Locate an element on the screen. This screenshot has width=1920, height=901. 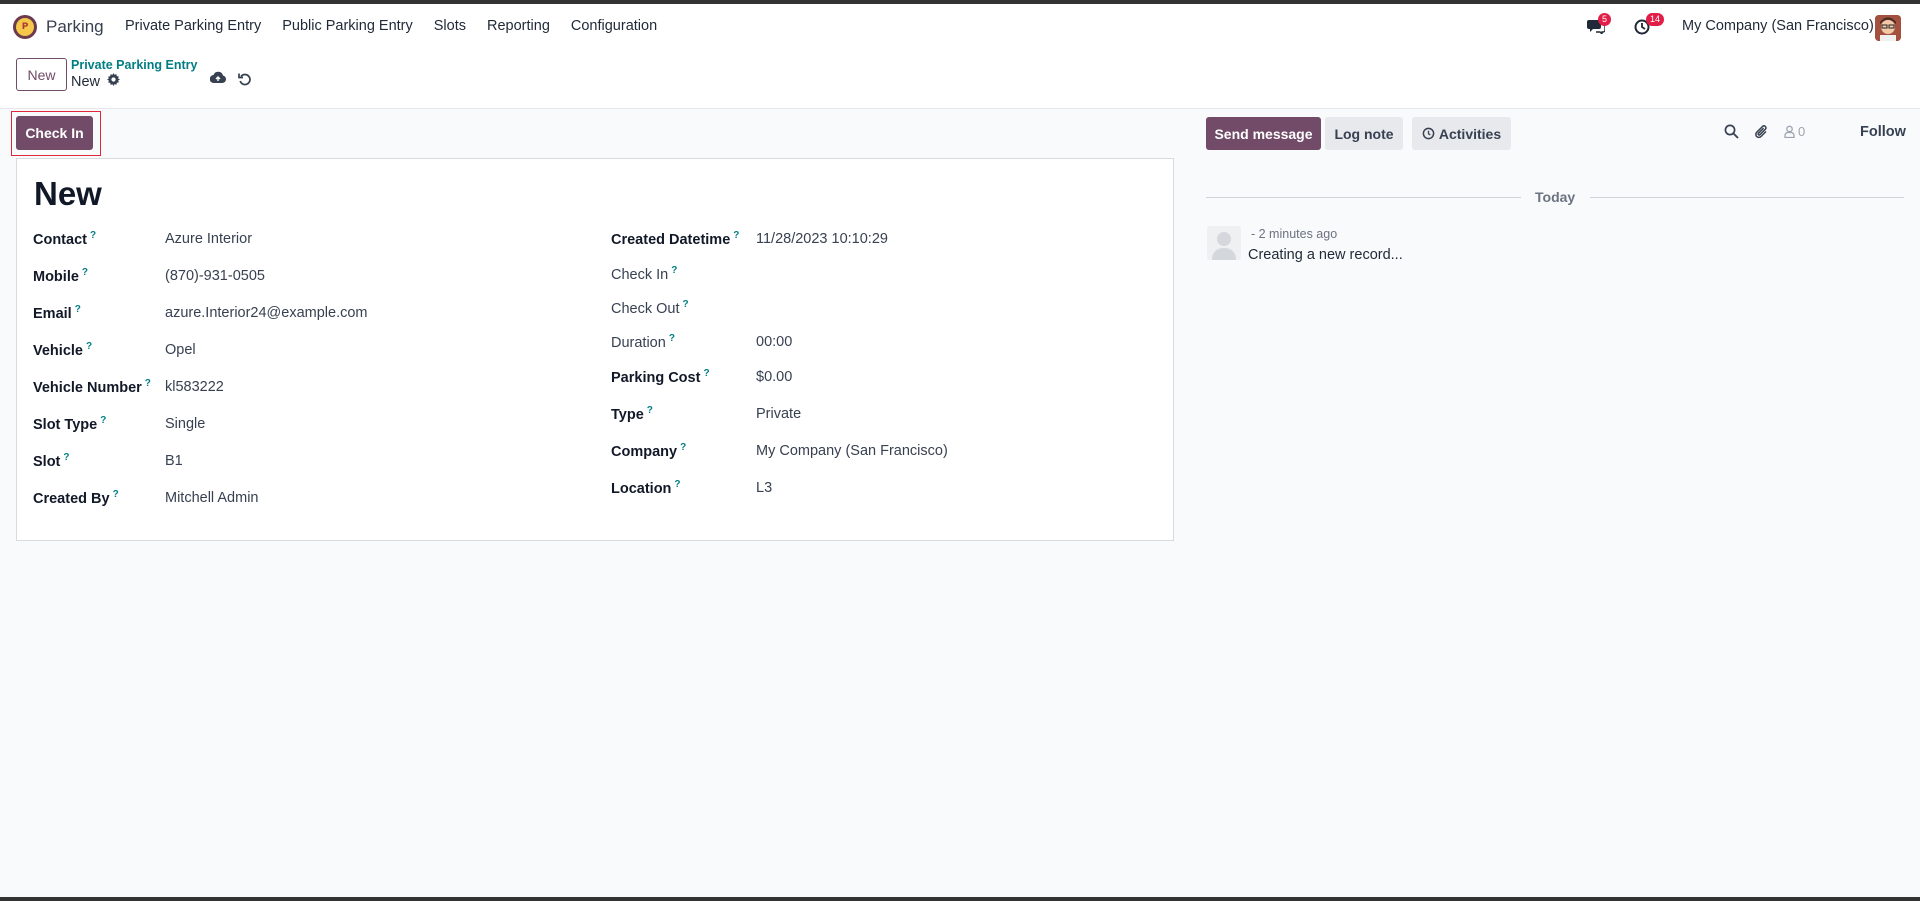
paperclip-icon is located at coordinates (1761, 133).